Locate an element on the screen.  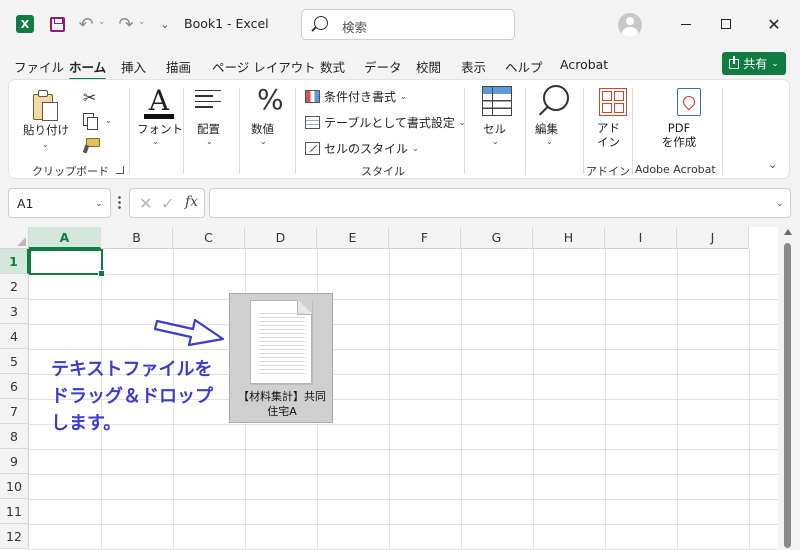
row-header-7: 7 is located at coordinates (14, 411).